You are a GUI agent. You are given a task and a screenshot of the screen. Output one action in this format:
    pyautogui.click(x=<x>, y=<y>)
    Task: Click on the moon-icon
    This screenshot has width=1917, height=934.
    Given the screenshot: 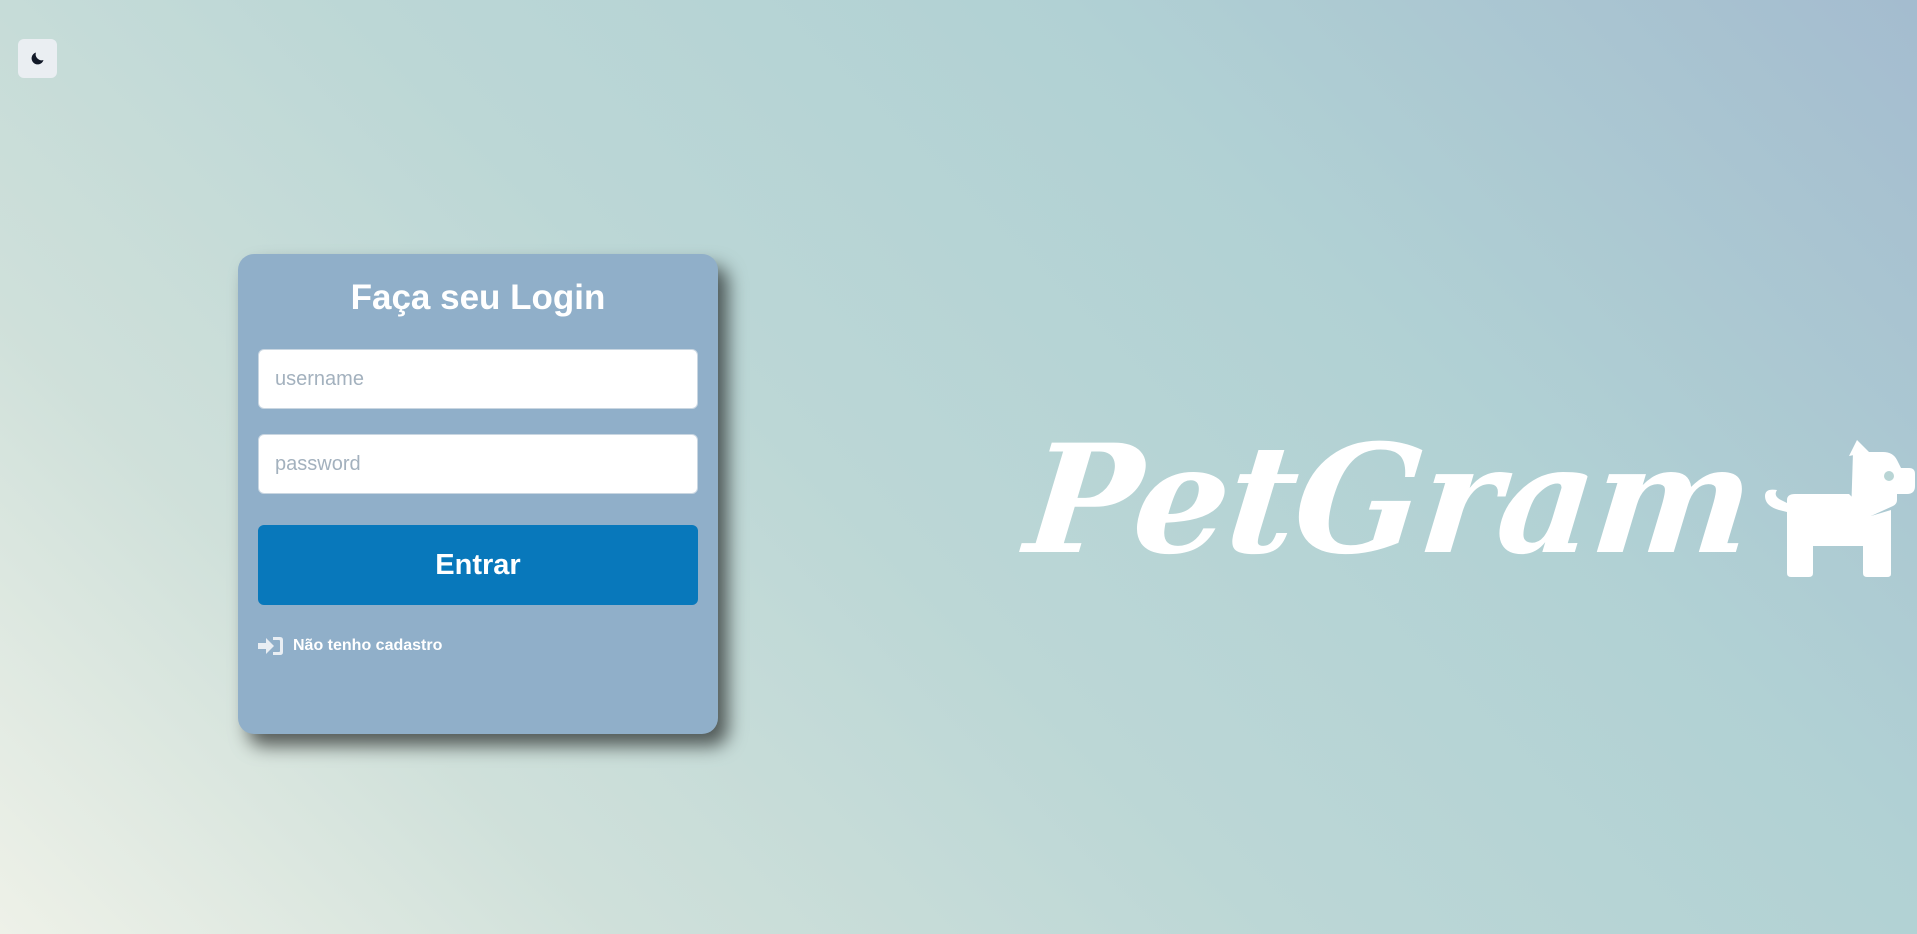 What is the action you would take?
    pyautogui.click(x=37, y=58)
    